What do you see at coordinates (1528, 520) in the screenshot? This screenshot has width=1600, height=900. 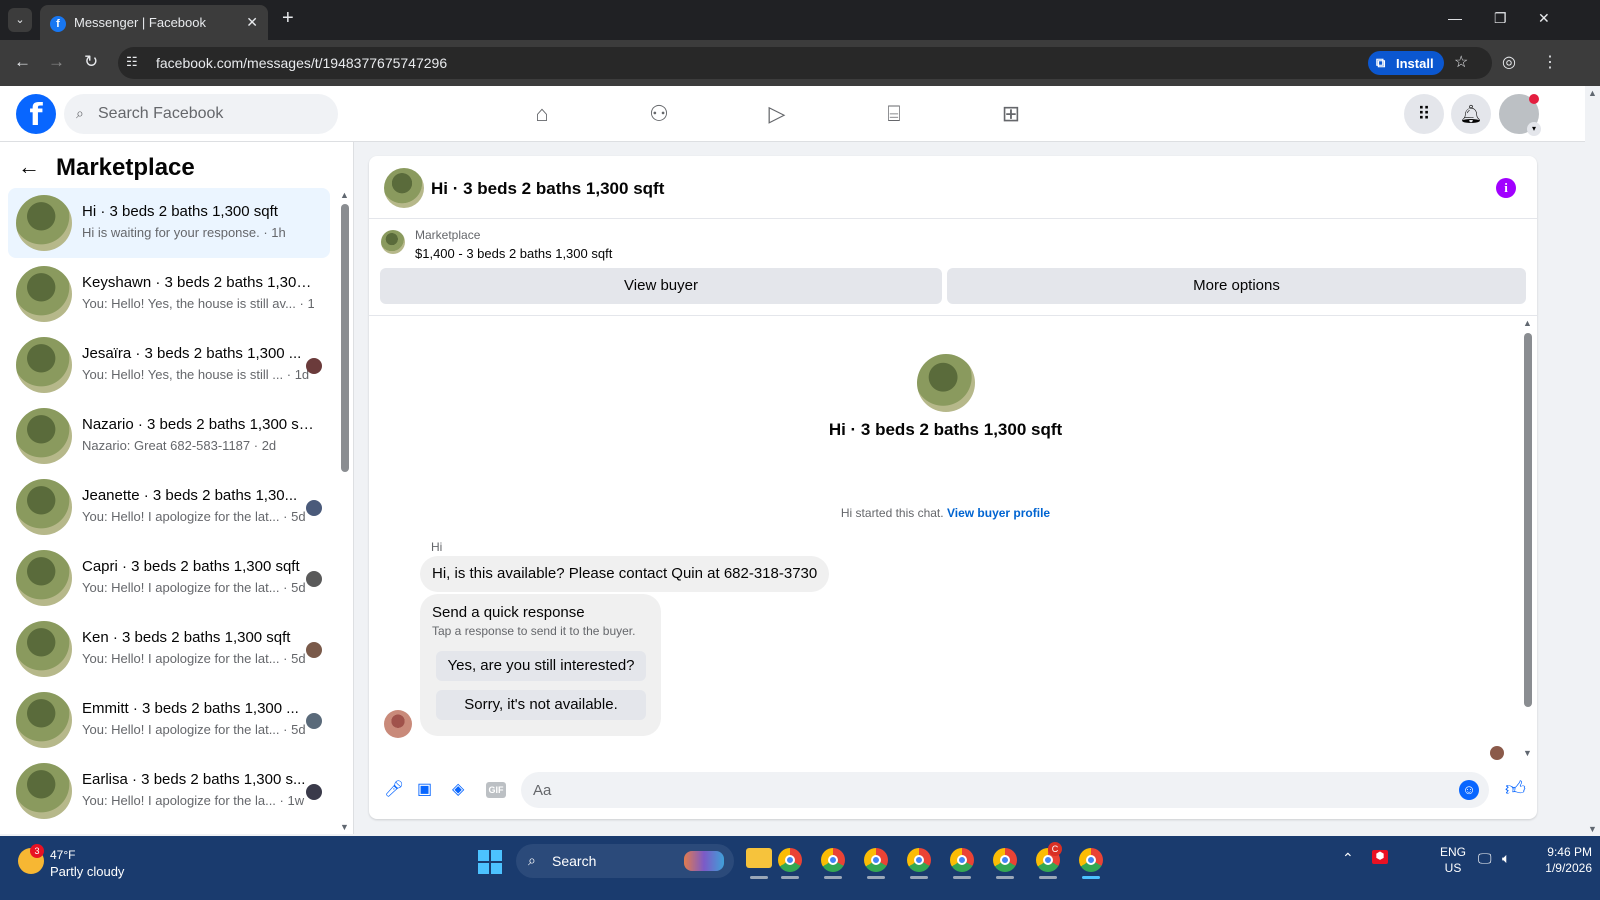 I see `chat-scrollbar` at bounding box center [1528, 520].